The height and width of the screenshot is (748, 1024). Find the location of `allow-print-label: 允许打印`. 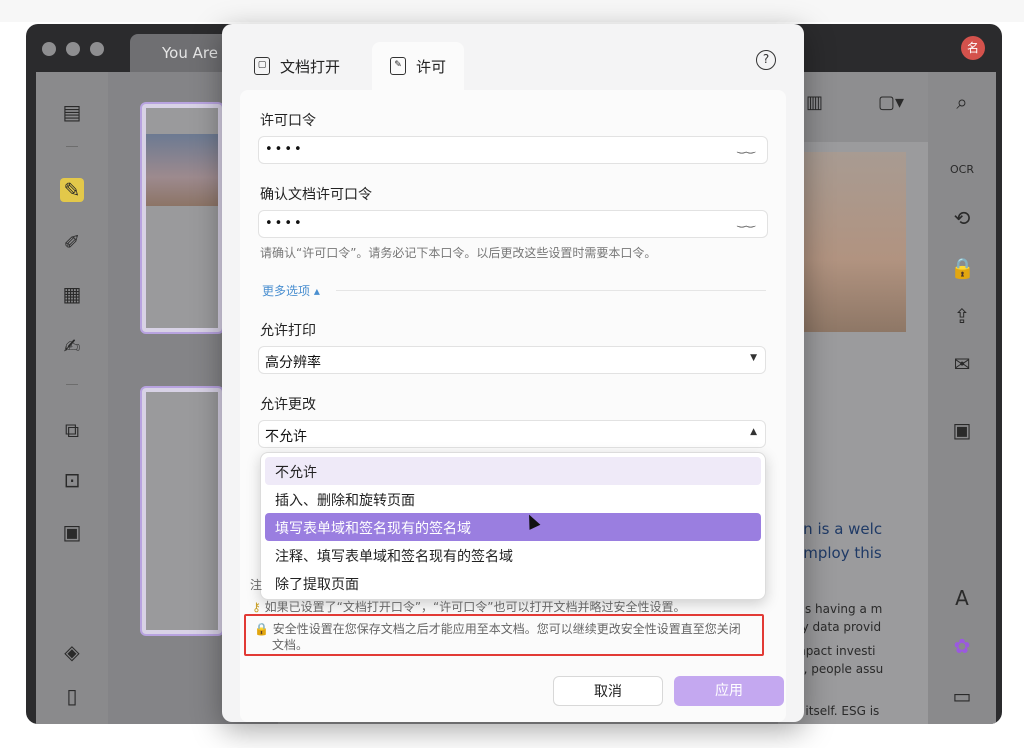

allow-print-label: 允许打印 is located at coordinates (288, 331).